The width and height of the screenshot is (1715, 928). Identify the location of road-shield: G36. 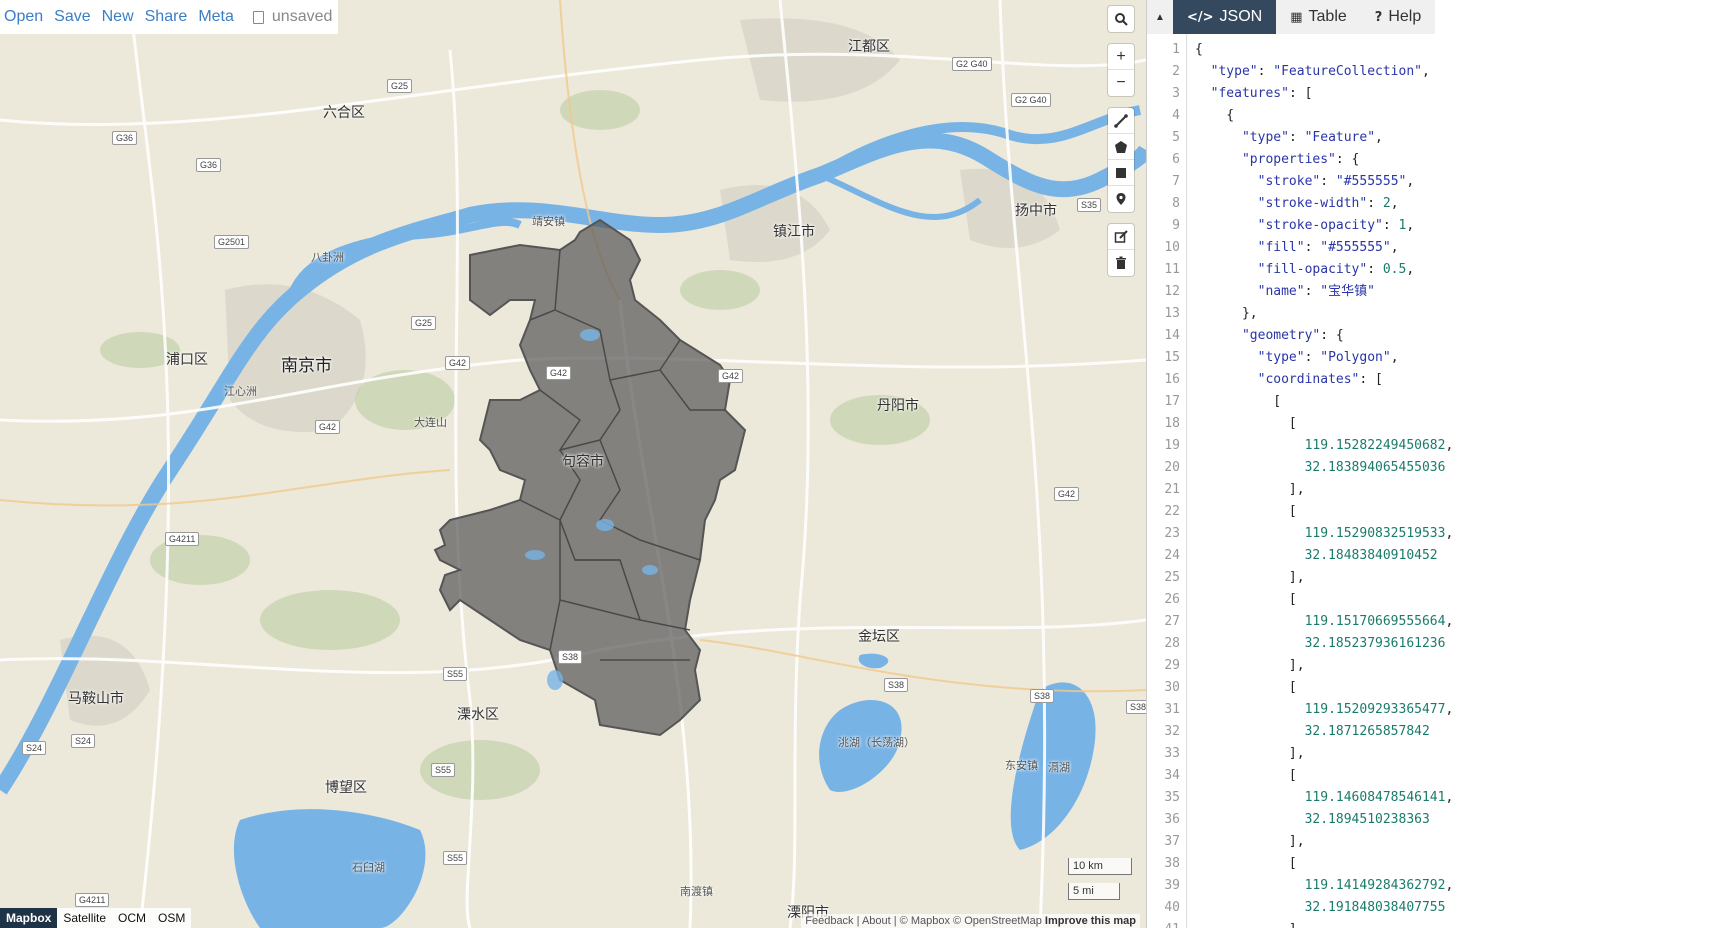
(209, 165).